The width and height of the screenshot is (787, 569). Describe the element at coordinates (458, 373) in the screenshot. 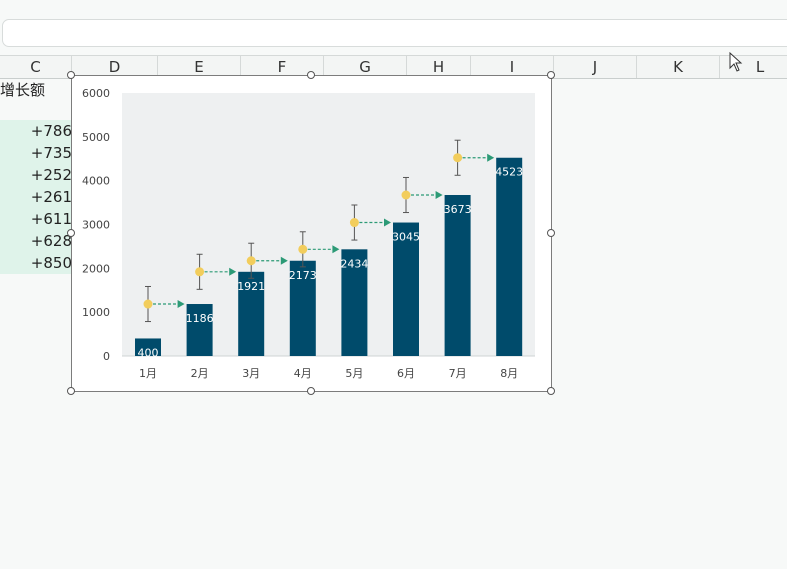

I see `x-tick-label: 7月` at that location.